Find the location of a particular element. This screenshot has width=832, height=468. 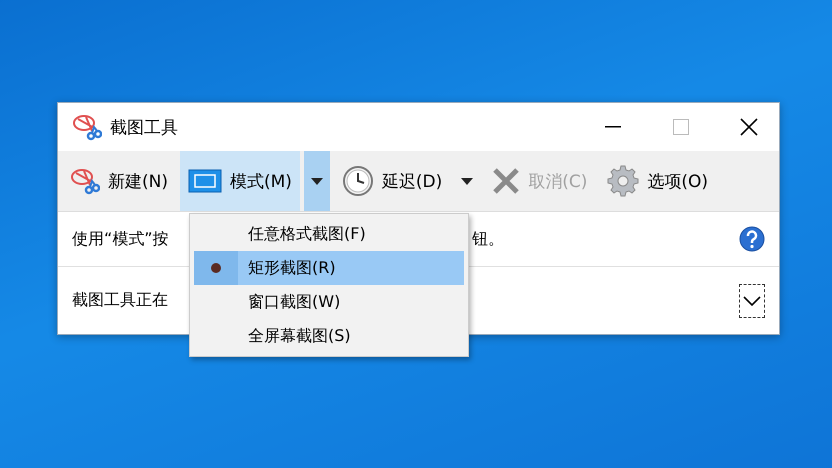

app-icon is located at coordinates (87, 127).